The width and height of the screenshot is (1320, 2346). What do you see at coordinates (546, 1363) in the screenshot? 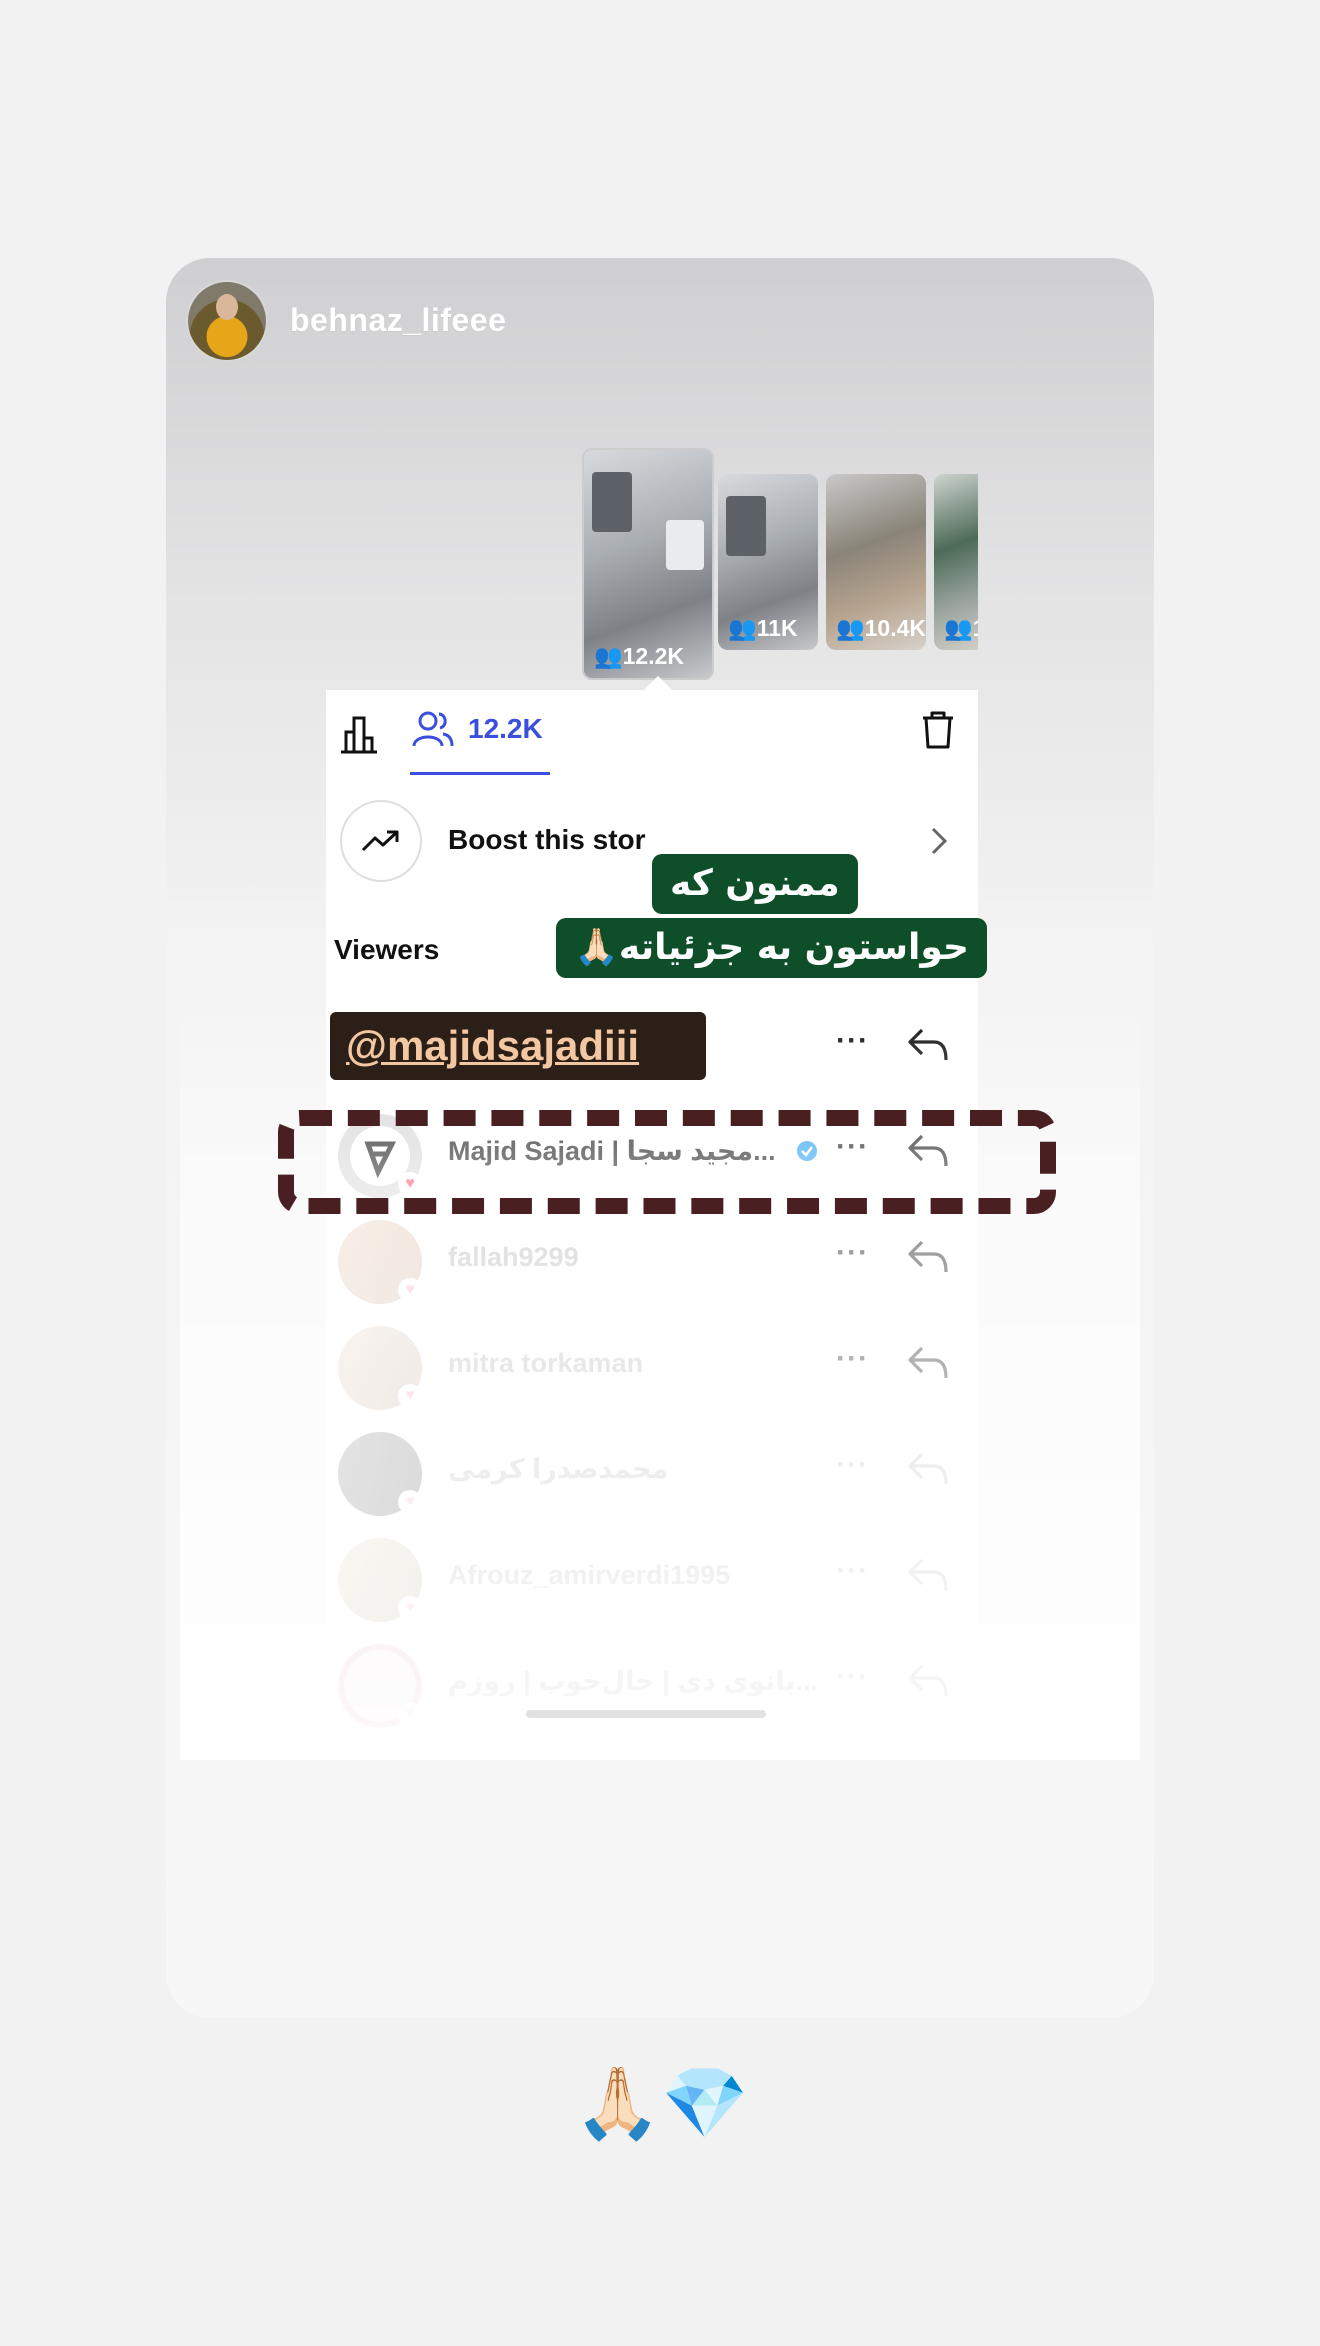
I see `viewer-username: mitra torkaman` at bounding box center [546, 1363].